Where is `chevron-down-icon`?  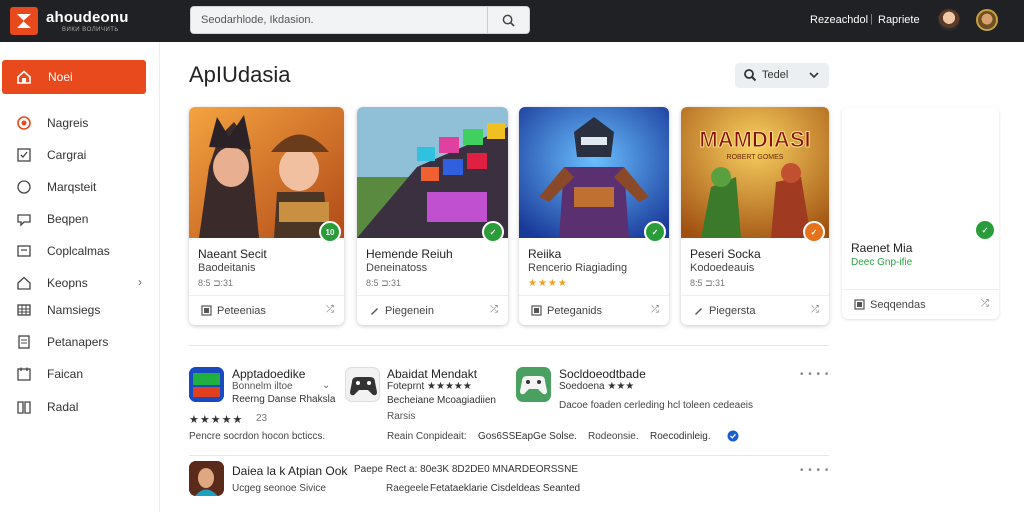
chevron-down-icon is located at coordinates (814, 75).